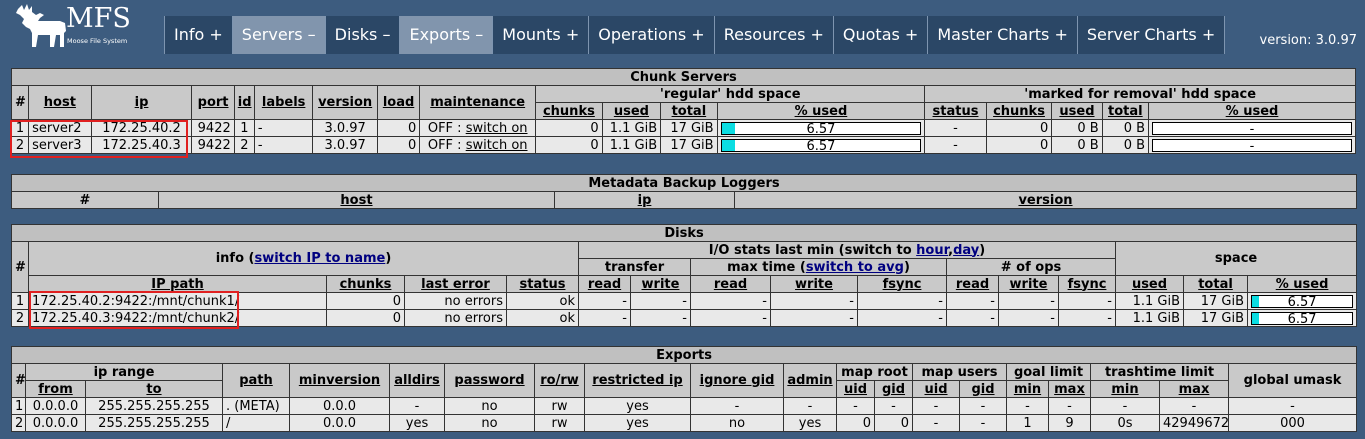  I want to click on tab-server-charts: Server Charts +, so click(1151, 35).